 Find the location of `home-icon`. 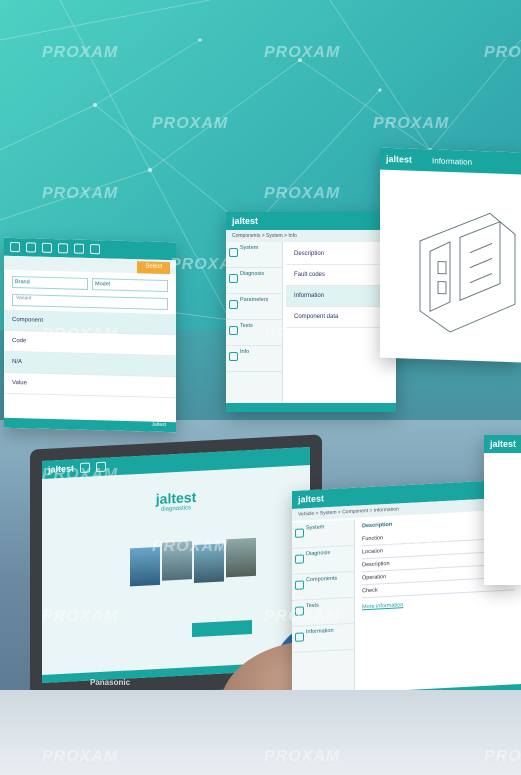

home-icon is located at coordinates (15, 247).